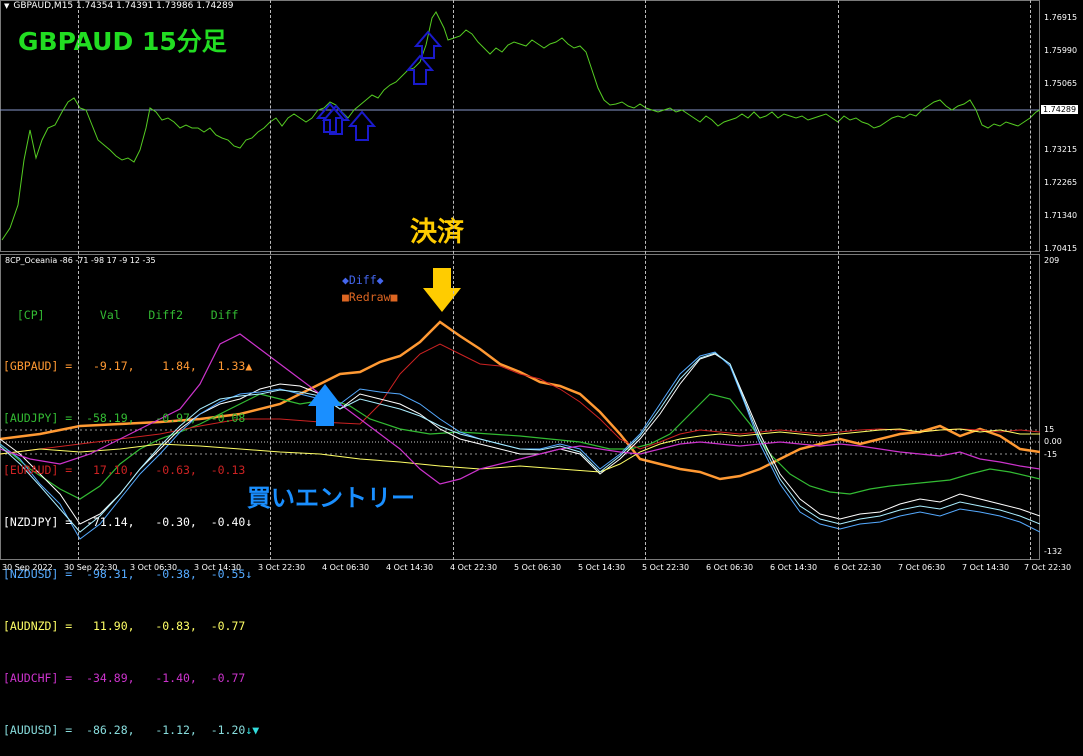 Image resolution: width=1083 pixels, height=756 pixels. Describe the element at coordinates (986, 567) in the screenshot. I see `time-tick: 7 Oct 14:30` at that location.